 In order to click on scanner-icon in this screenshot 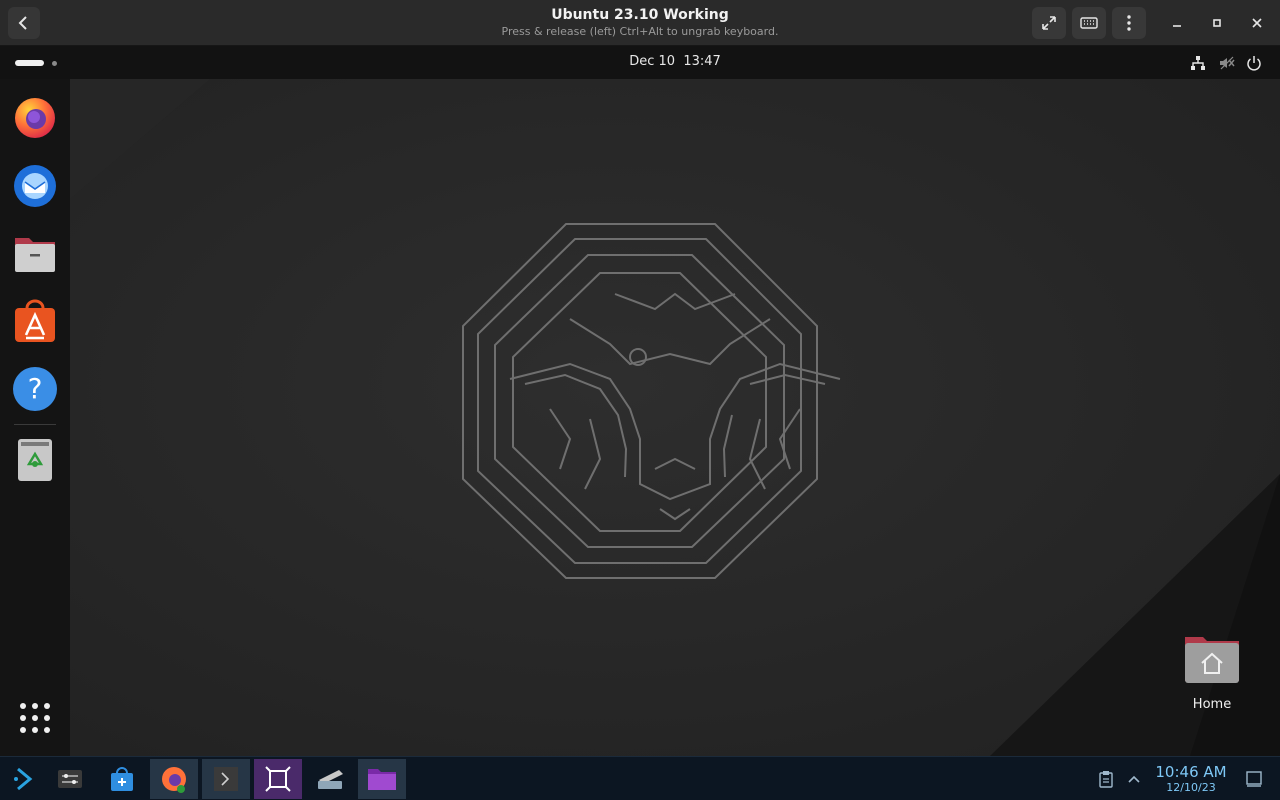, I will do `click(330, 779)`.